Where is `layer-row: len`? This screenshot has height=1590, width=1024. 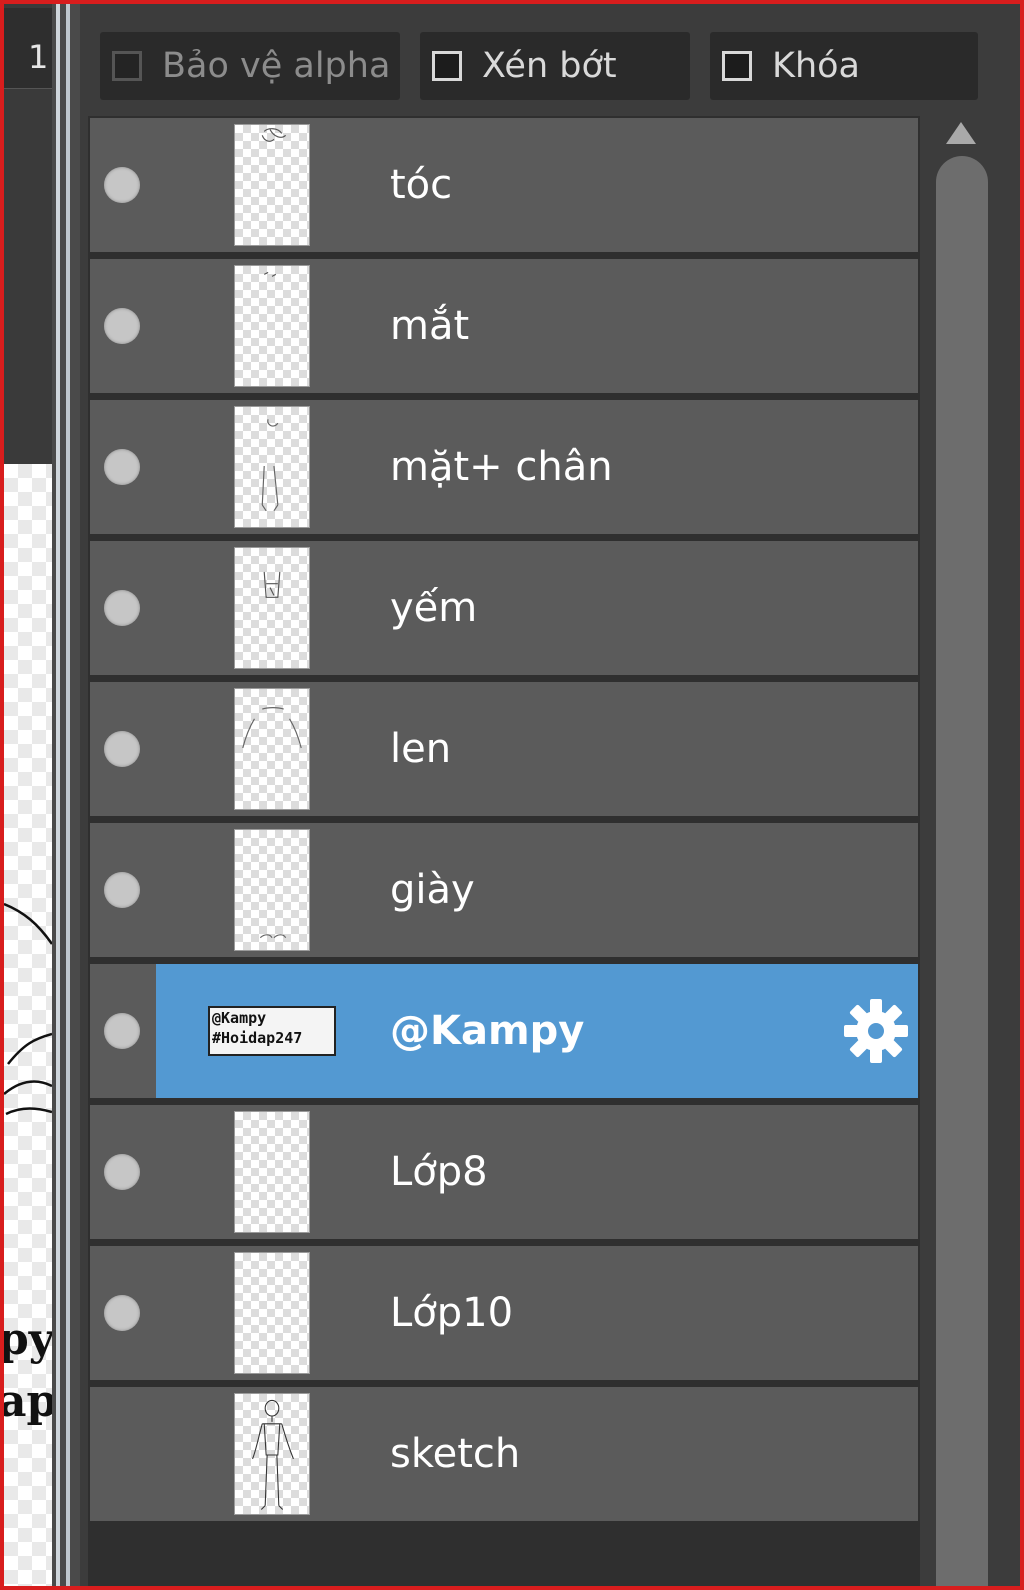
layer-row: len is located at coordinates (504, 749).